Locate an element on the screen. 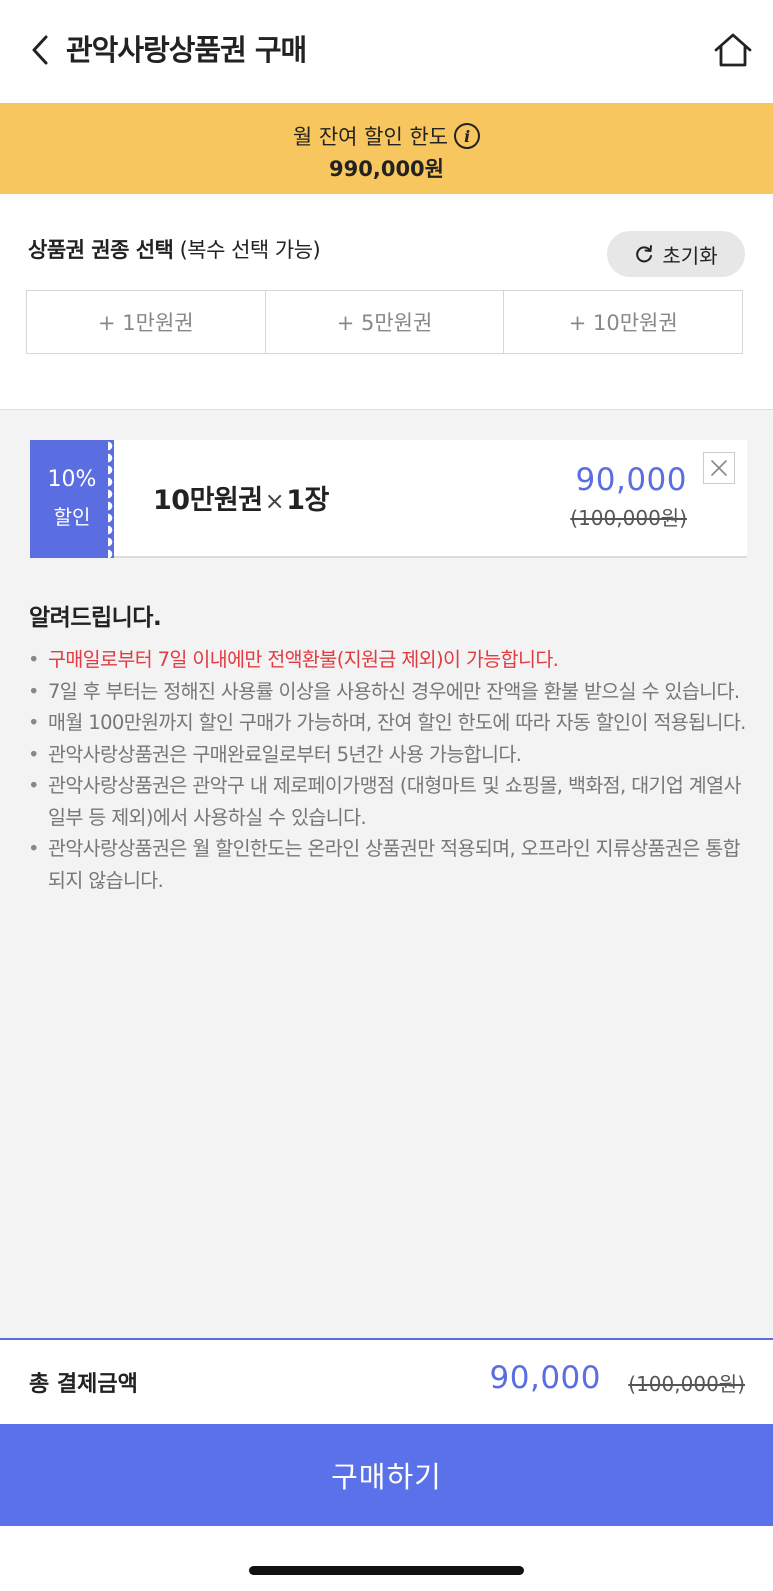 The width and height of the screenshot is (773, 1591). notice-title: 알려드립니다. is located at coordinates (95, 618).